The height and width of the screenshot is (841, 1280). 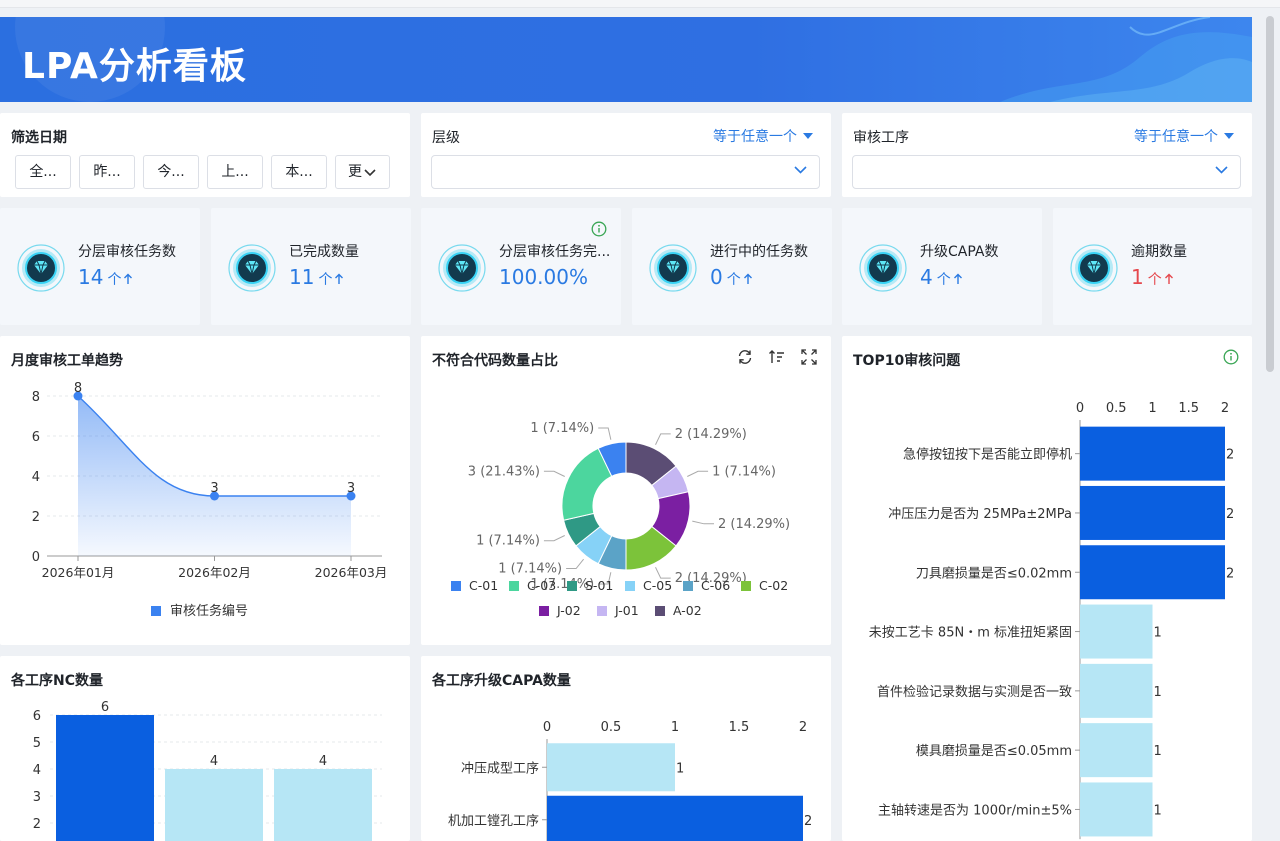 I want to click on completion-info-icon, so click(x=599, y=231).